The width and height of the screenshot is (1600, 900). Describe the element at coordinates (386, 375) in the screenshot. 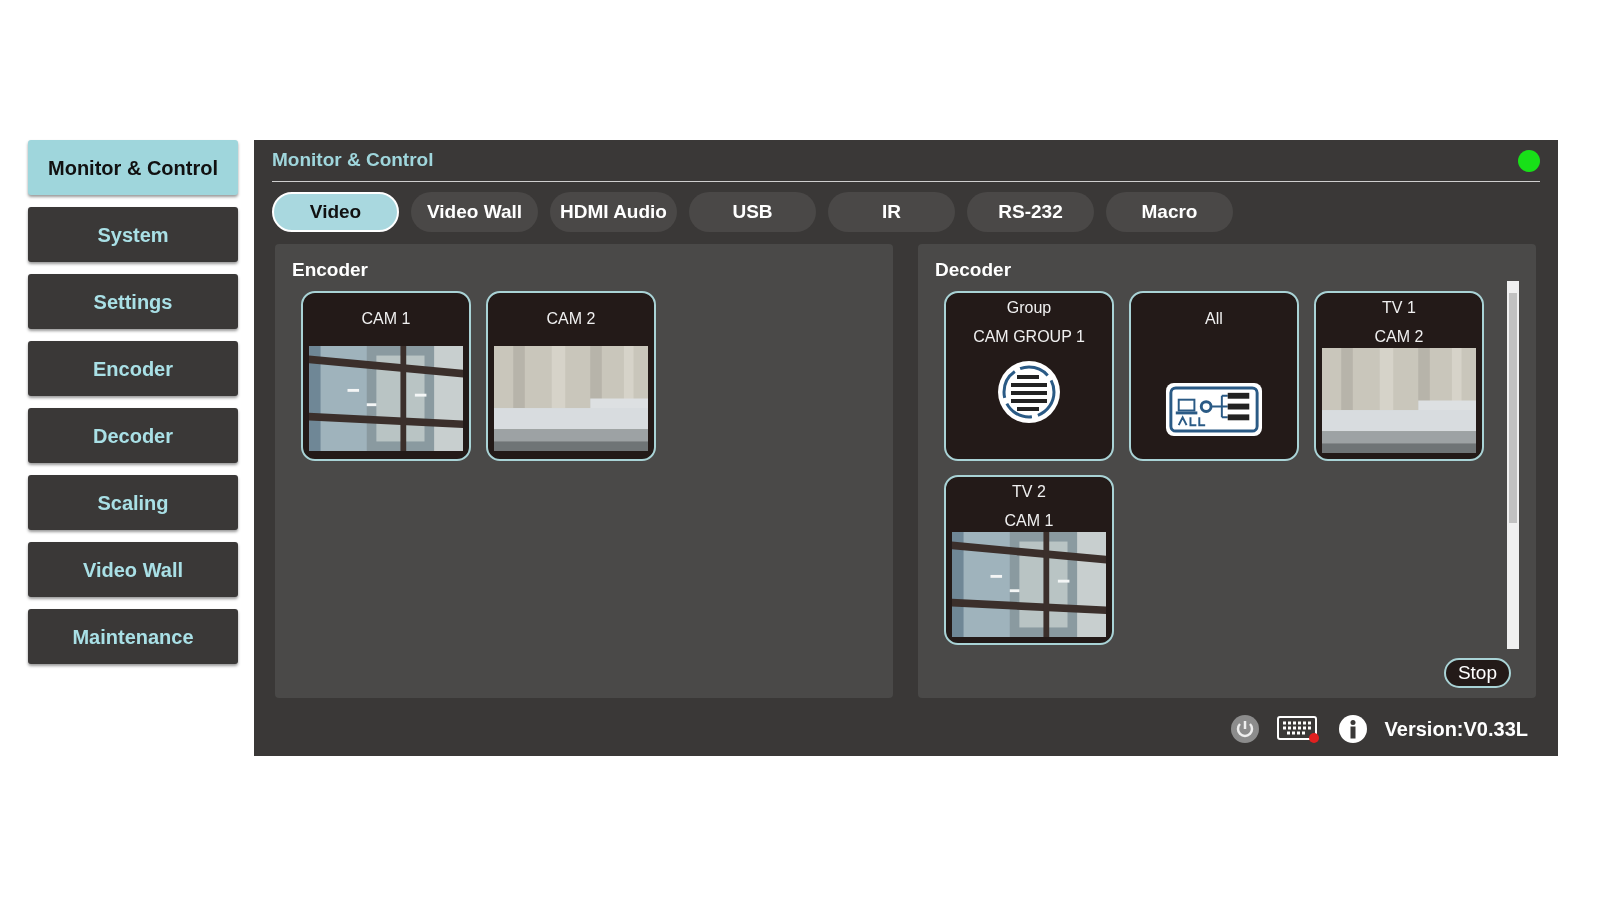

I see `video-tile: CAM 1` at that location.